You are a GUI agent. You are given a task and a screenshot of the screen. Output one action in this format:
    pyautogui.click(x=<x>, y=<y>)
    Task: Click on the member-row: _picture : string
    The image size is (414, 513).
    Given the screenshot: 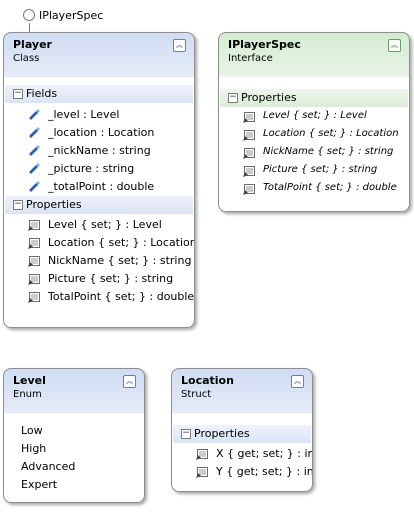 What is the action you would take?
    pyautogui.click(x=99, y=169)
    